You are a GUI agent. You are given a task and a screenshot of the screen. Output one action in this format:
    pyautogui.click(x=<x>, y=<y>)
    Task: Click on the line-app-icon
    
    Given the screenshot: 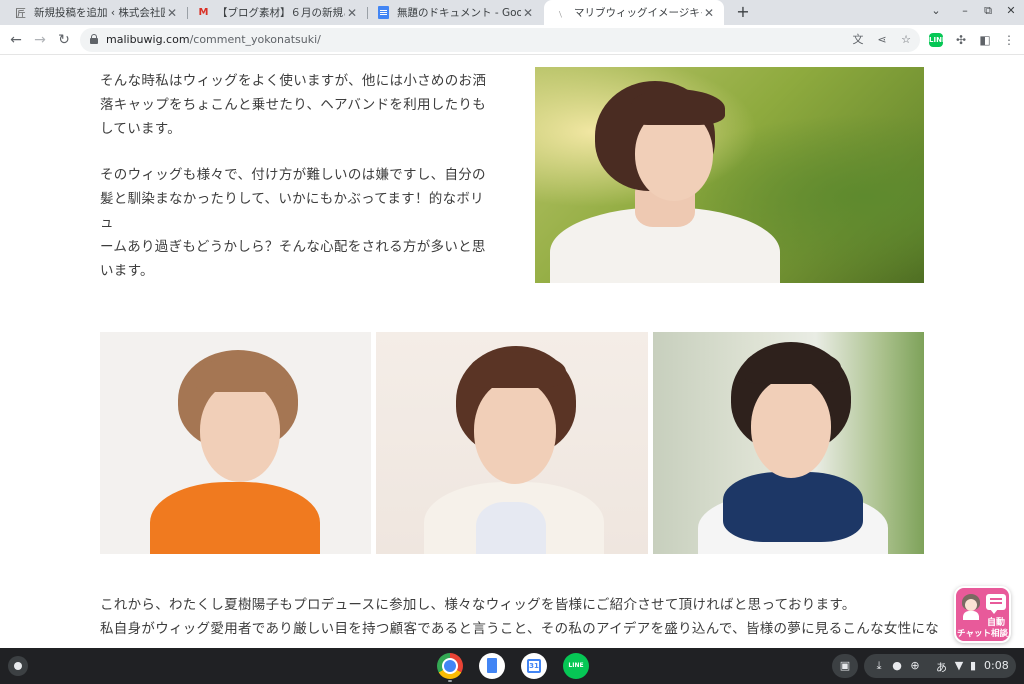 What is the action you would take?
    pyautogui.click(x=576, y=666)
    